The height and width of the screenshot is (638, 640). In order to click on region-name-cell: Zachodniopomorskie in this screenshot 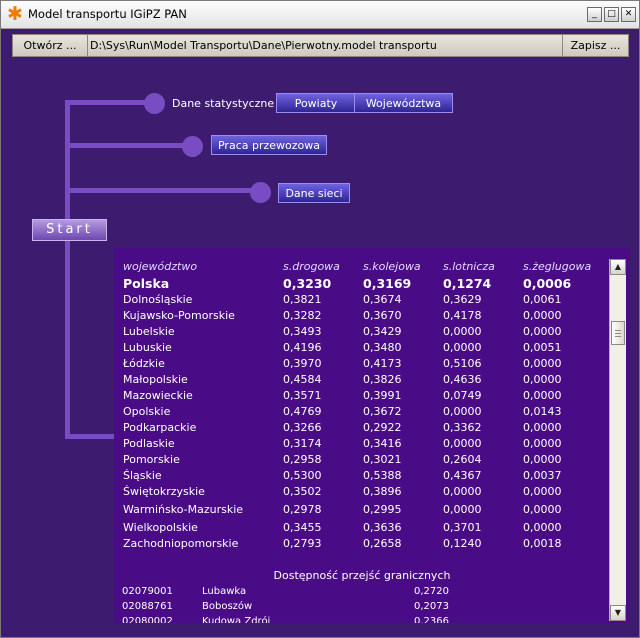, I will do `click(181, 543)`.